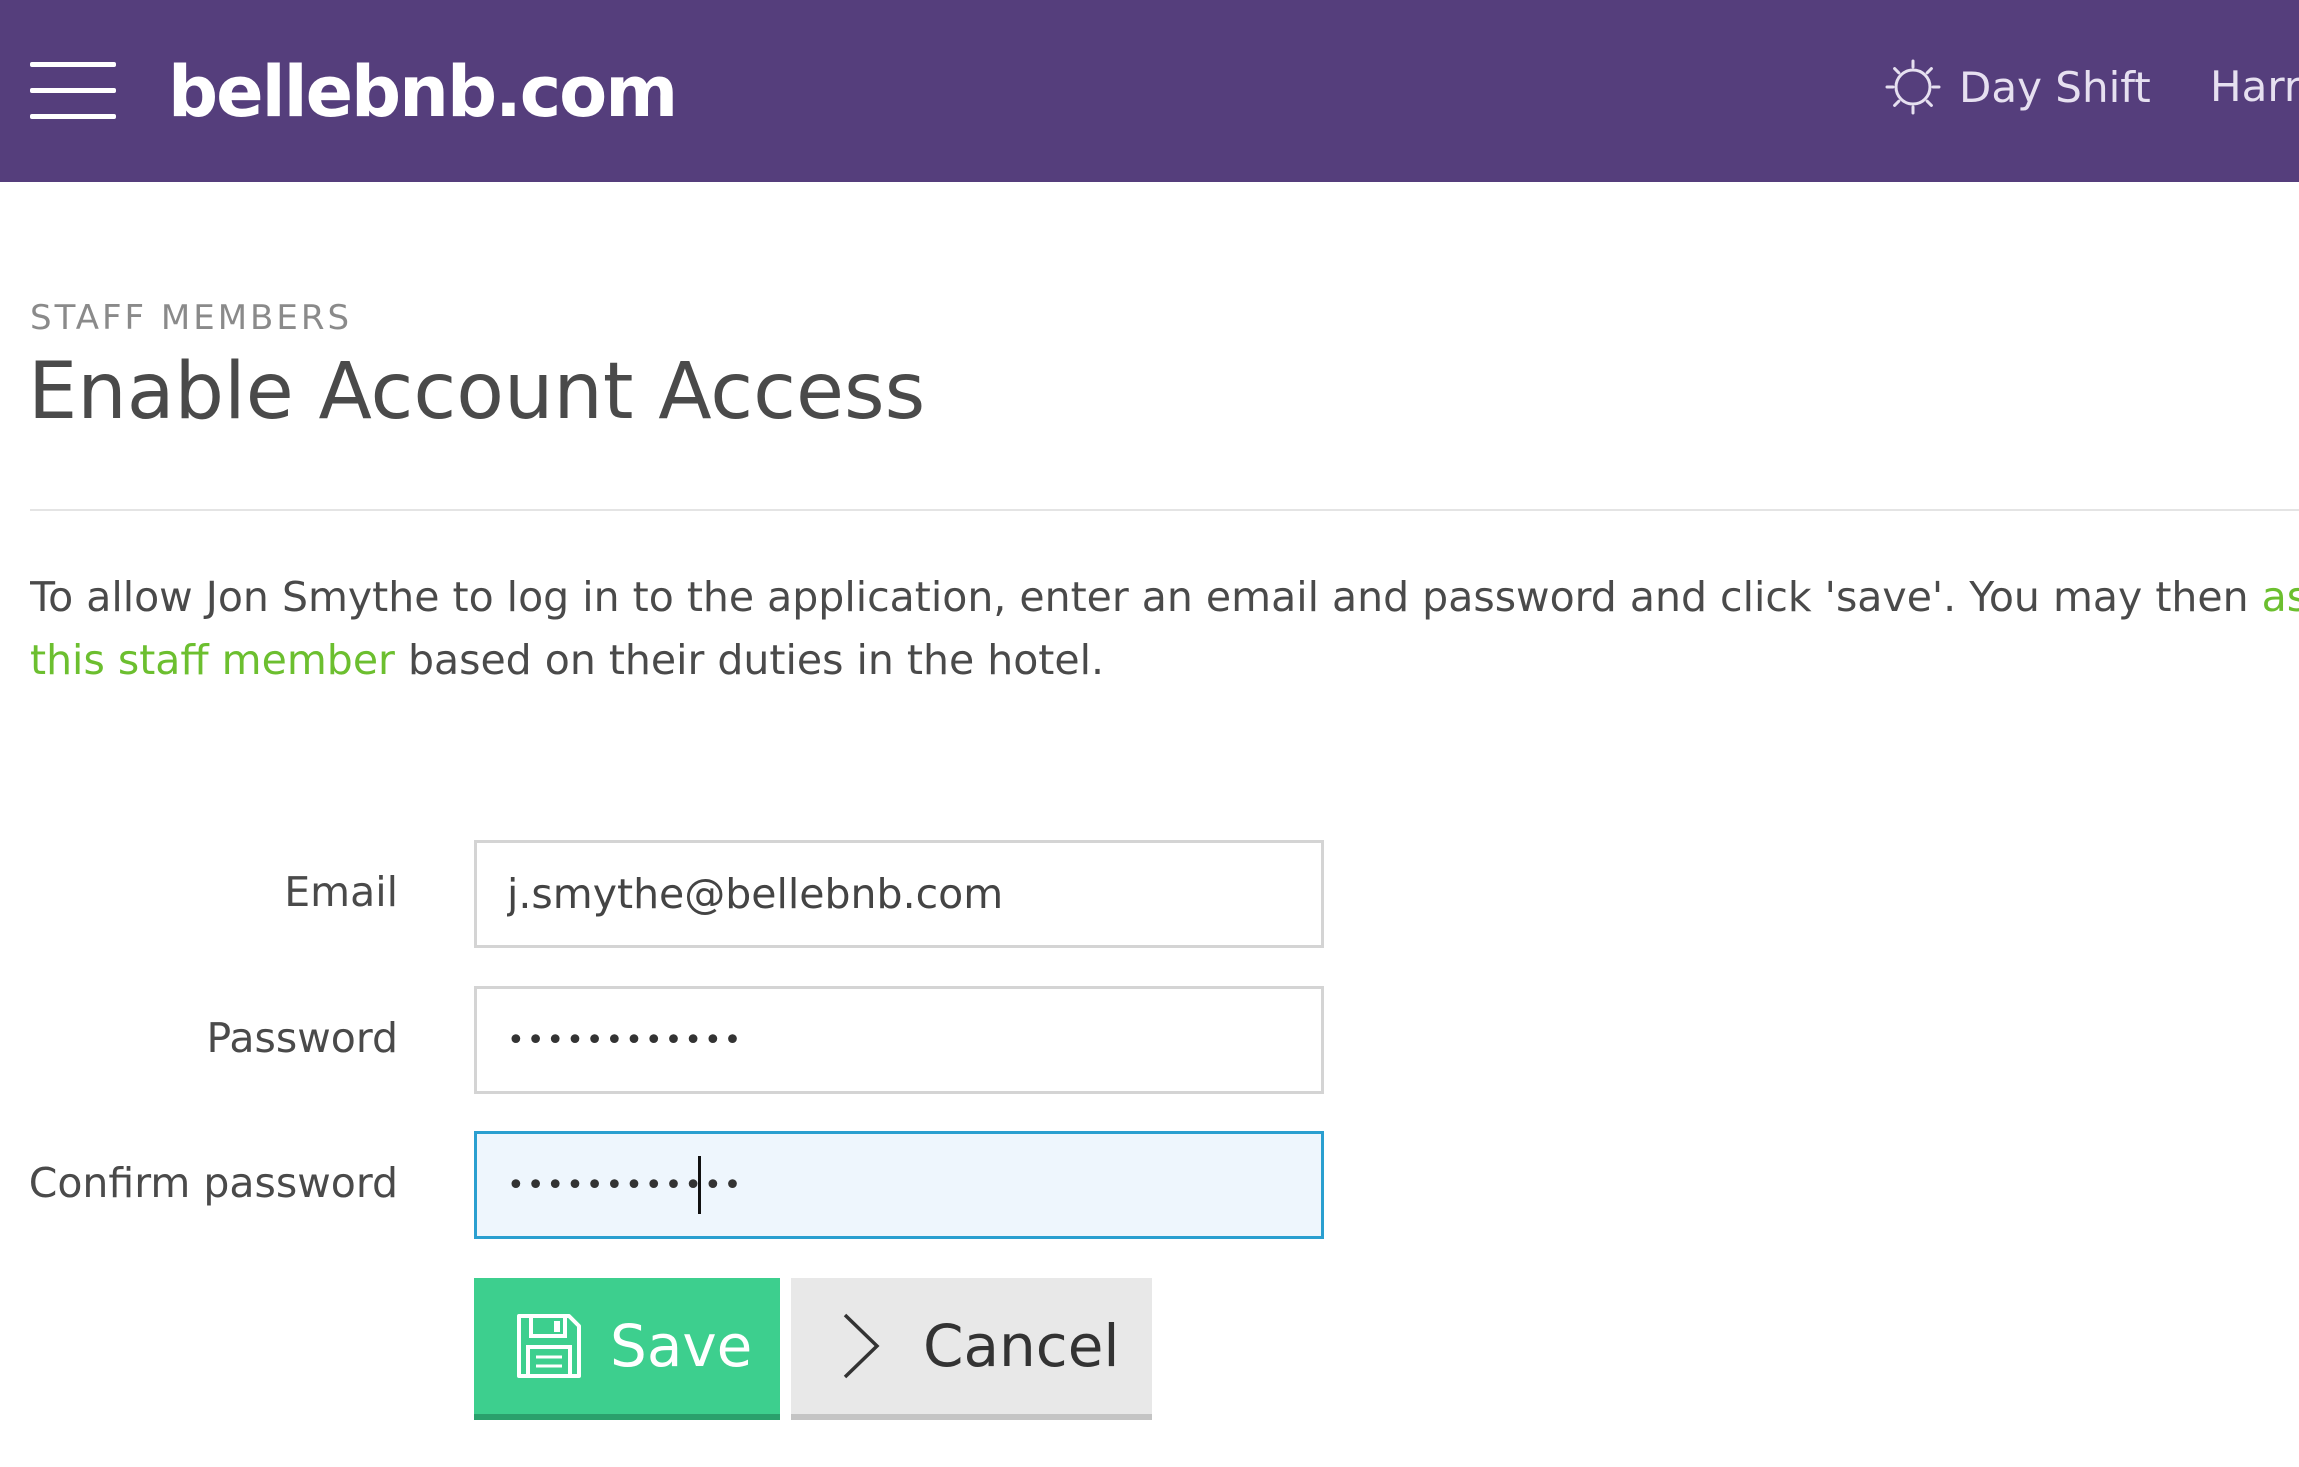 The height and width of the screenshot is (1467, 2299). I want to click on shift-label: Day Shift, so click(2055, 87).